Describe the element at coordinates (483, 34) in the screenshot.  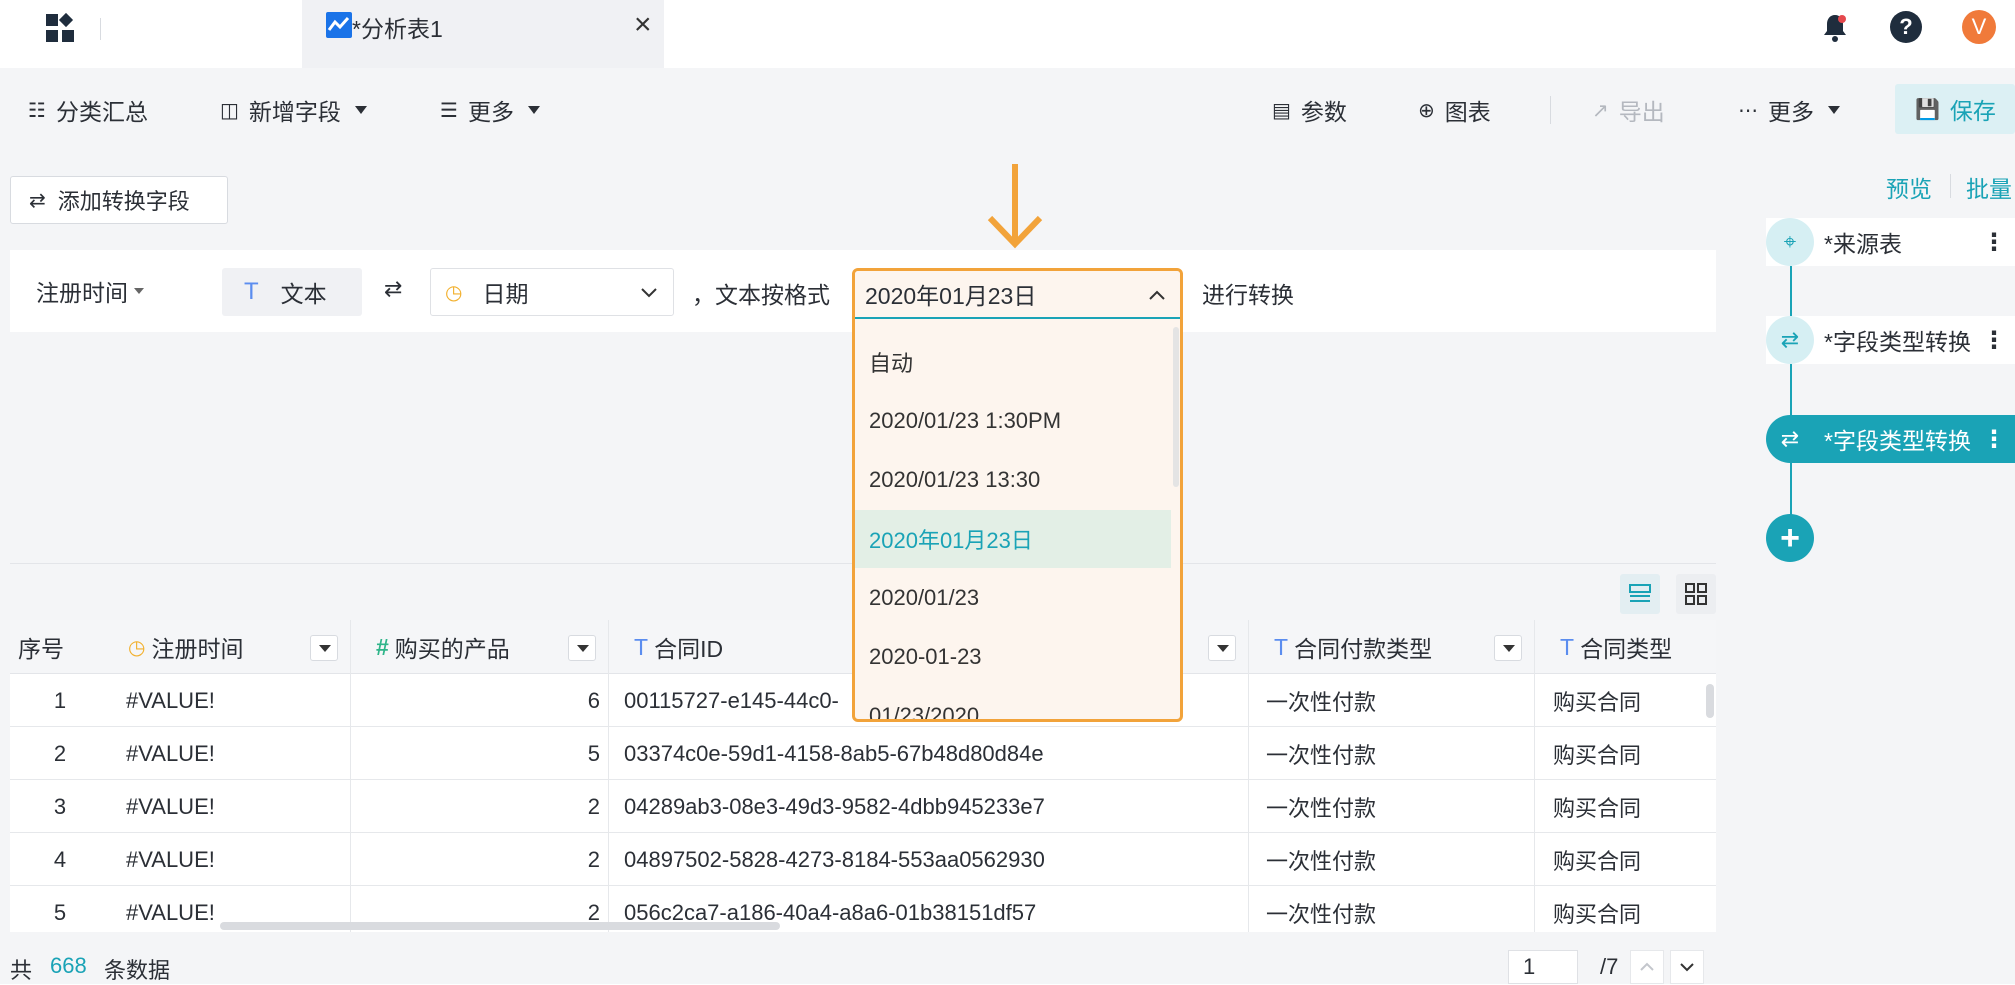
I see `tab-analysis-table: *分析表1 ×` at that location.